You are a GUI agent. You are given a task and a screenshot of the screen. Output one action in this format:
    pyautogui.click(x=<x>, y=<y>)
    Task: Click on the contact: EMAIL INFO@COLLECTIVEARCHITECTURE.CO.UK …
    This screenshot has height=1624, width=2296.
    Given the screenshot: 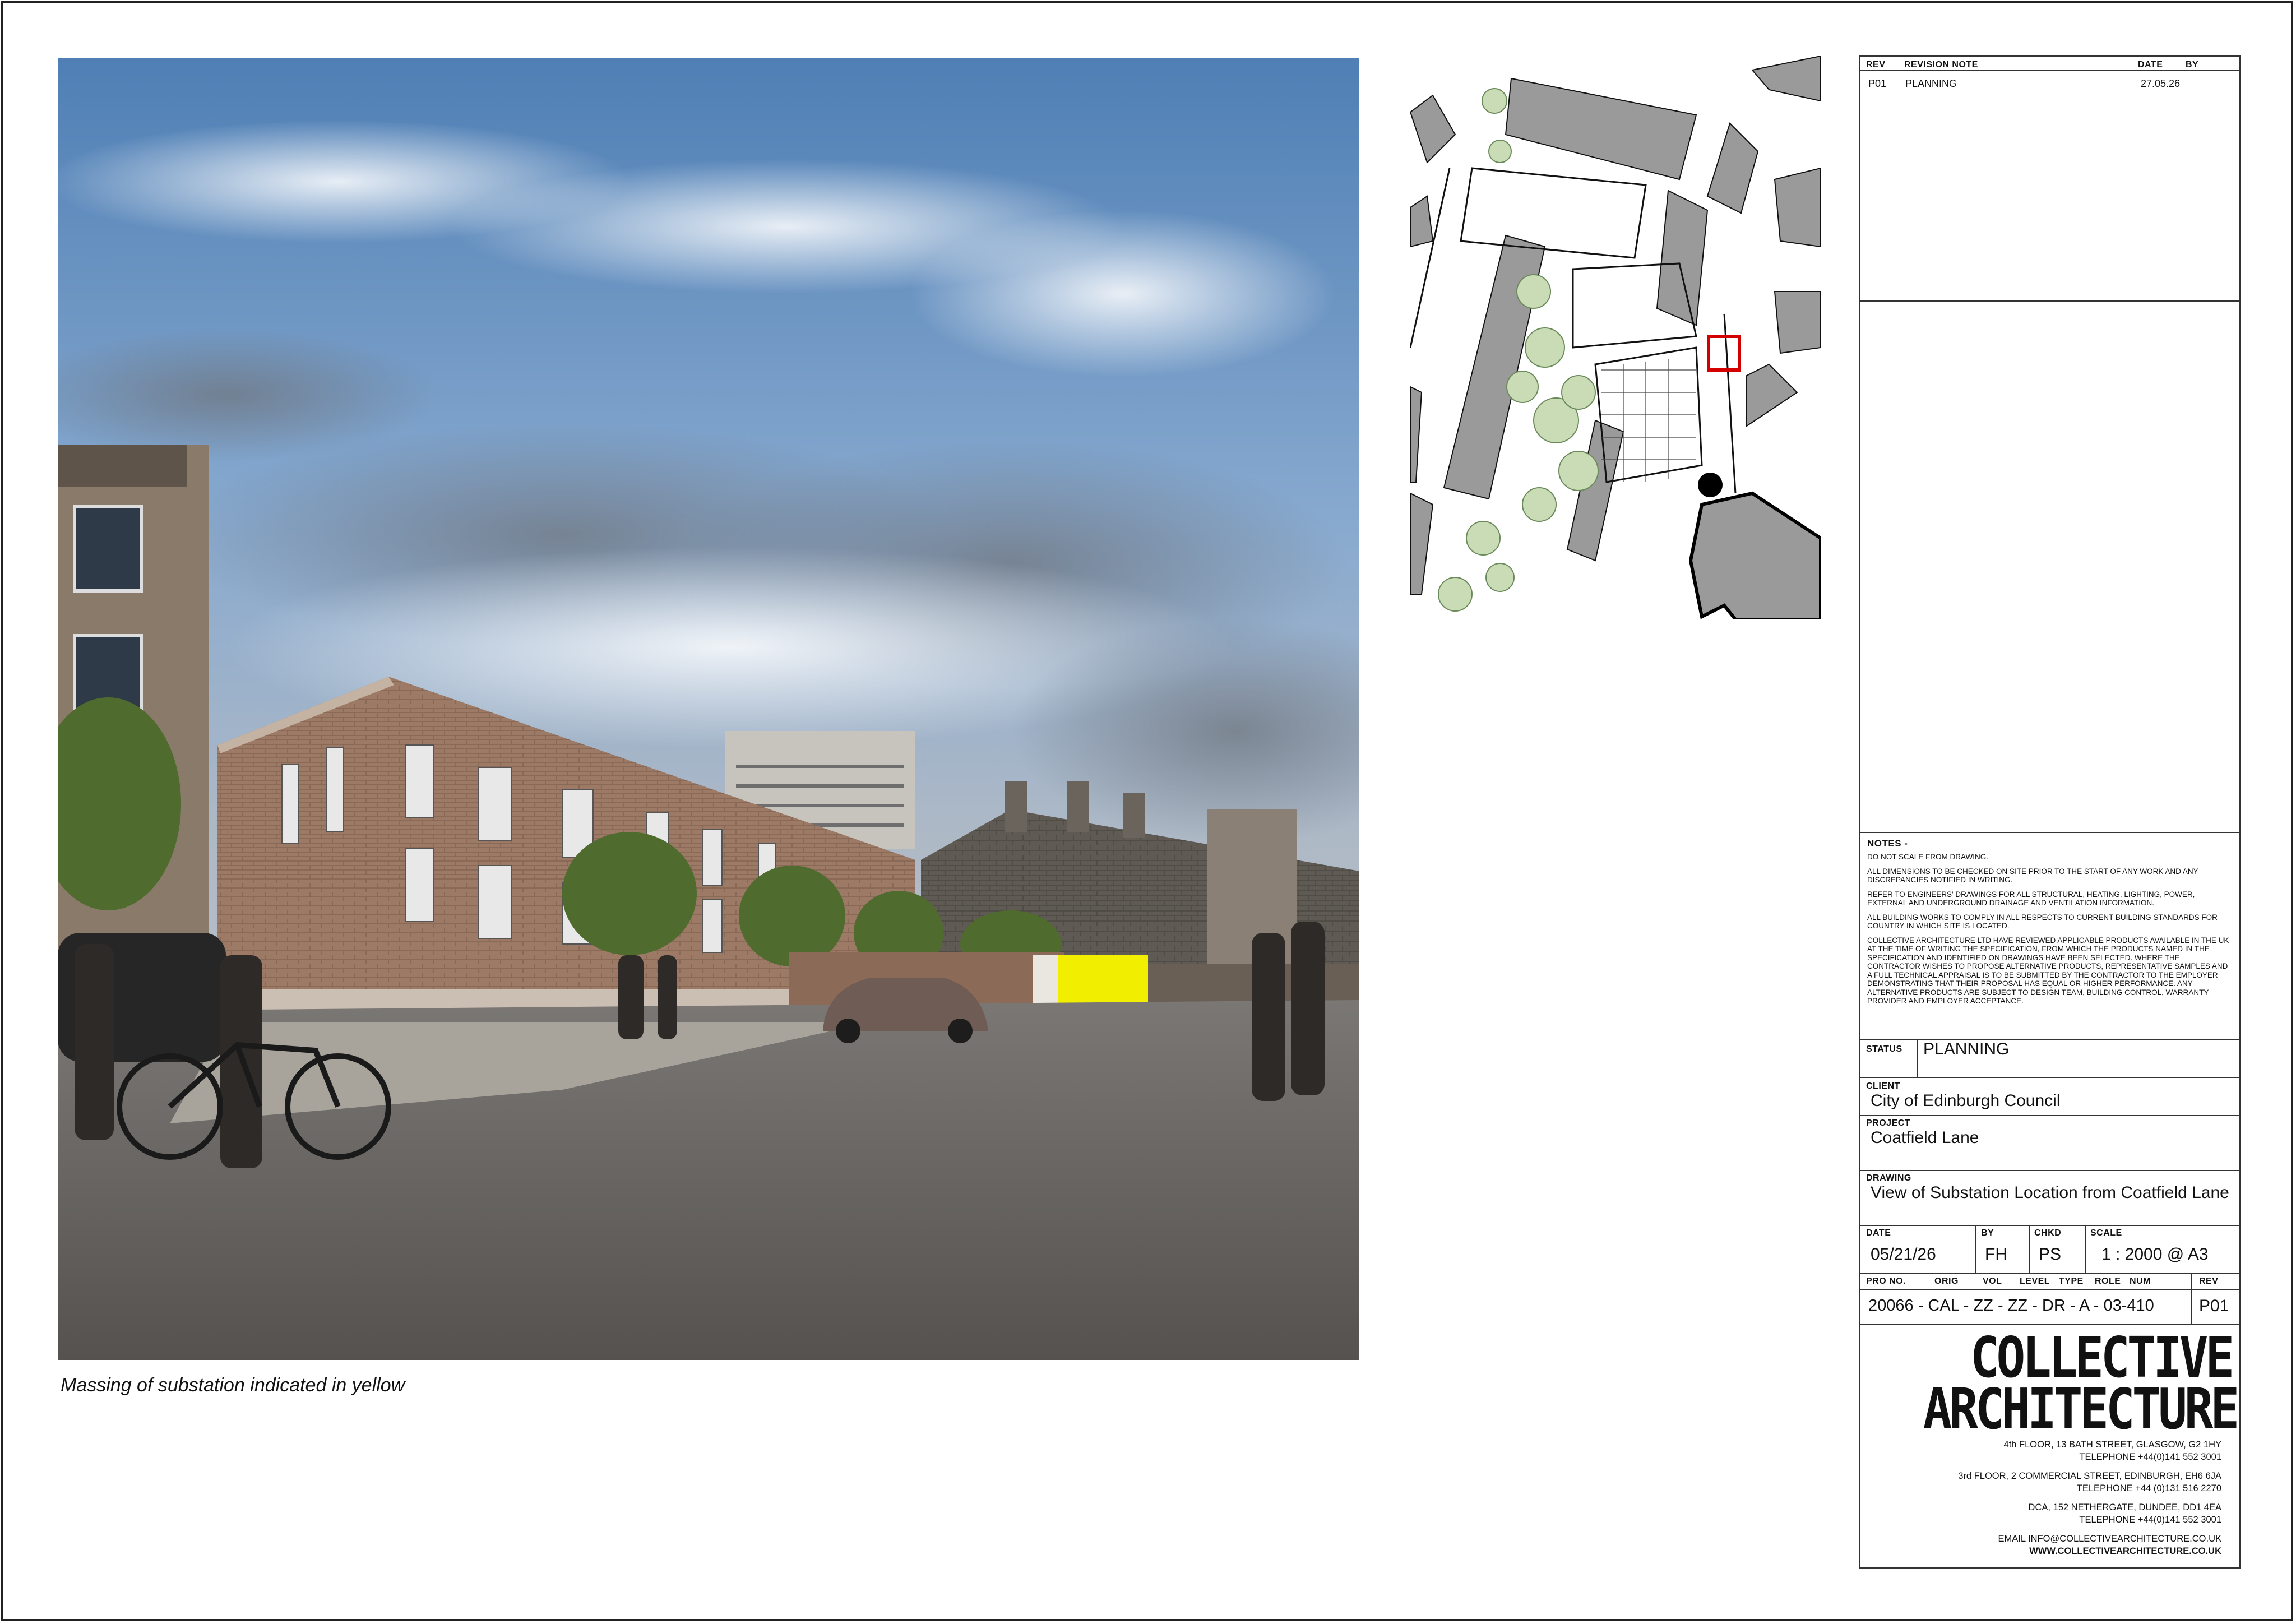 What is the action you would take?
    pyautogui.click(x=2042, y=1545)
    